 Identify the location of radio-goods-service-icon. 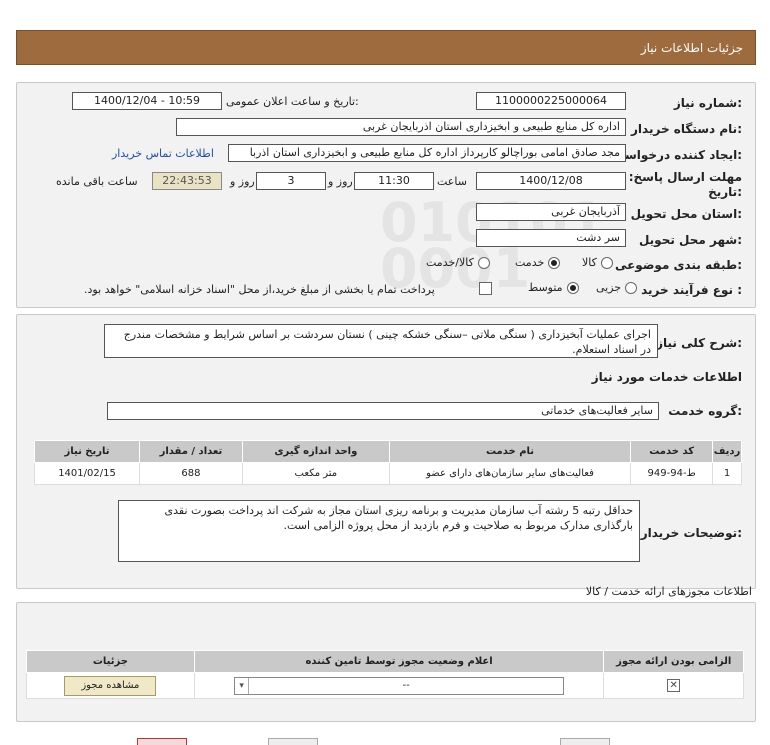
(483, 262).